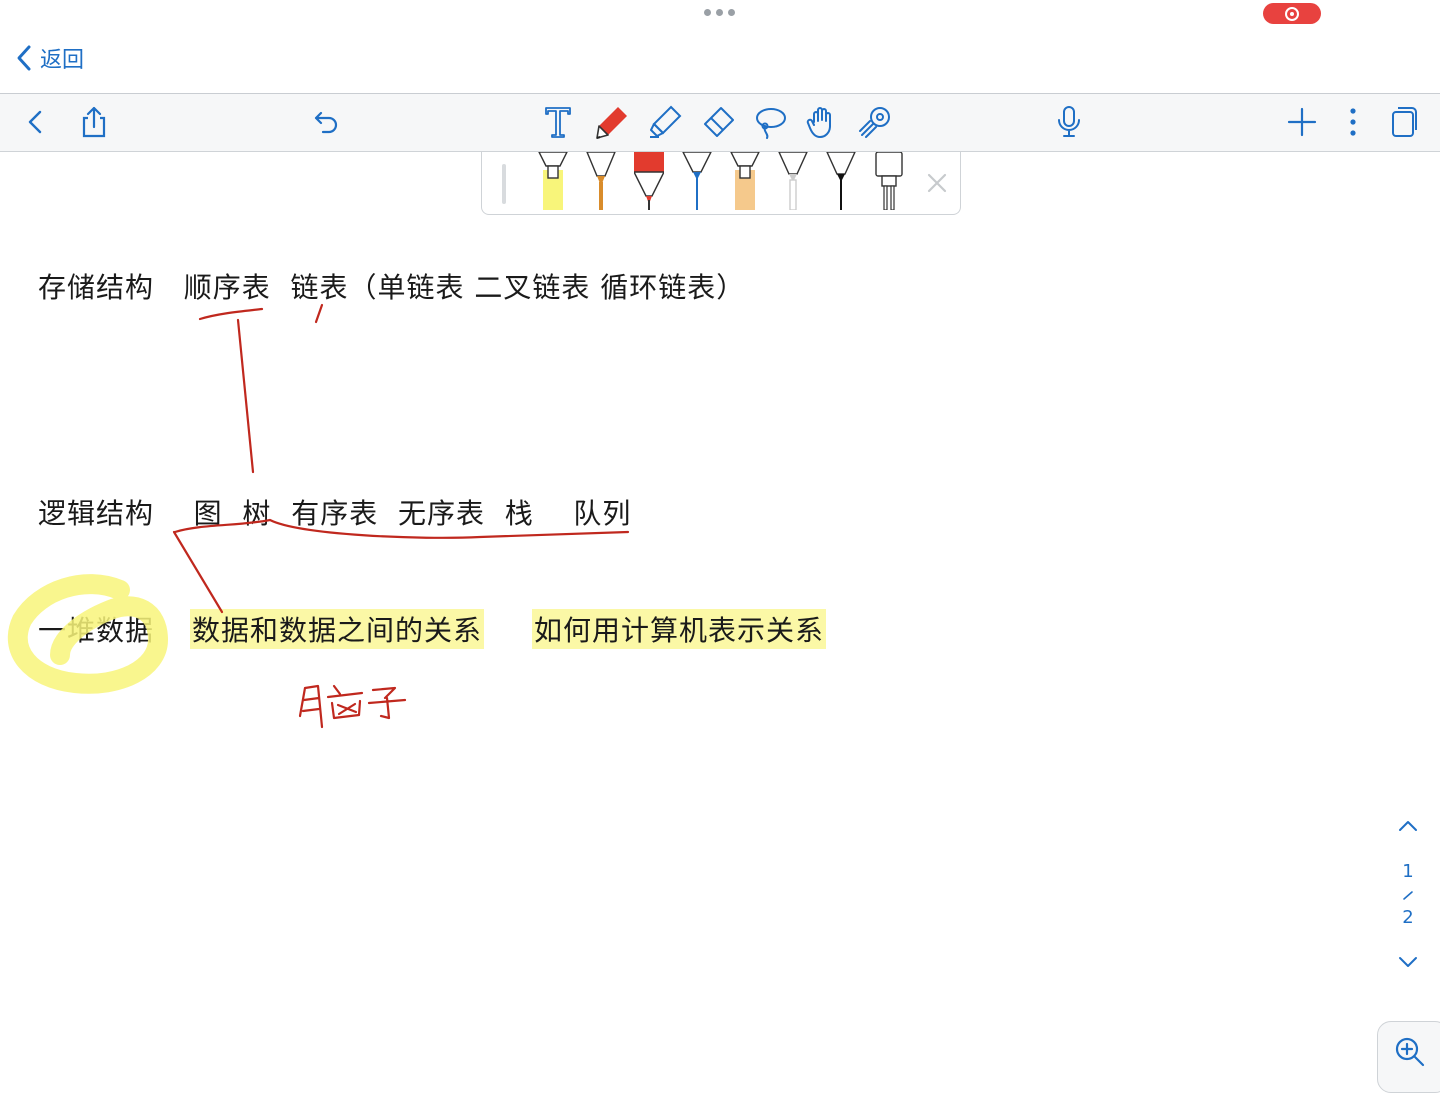  I want to click on text-tool-icon, so click(558, 122).